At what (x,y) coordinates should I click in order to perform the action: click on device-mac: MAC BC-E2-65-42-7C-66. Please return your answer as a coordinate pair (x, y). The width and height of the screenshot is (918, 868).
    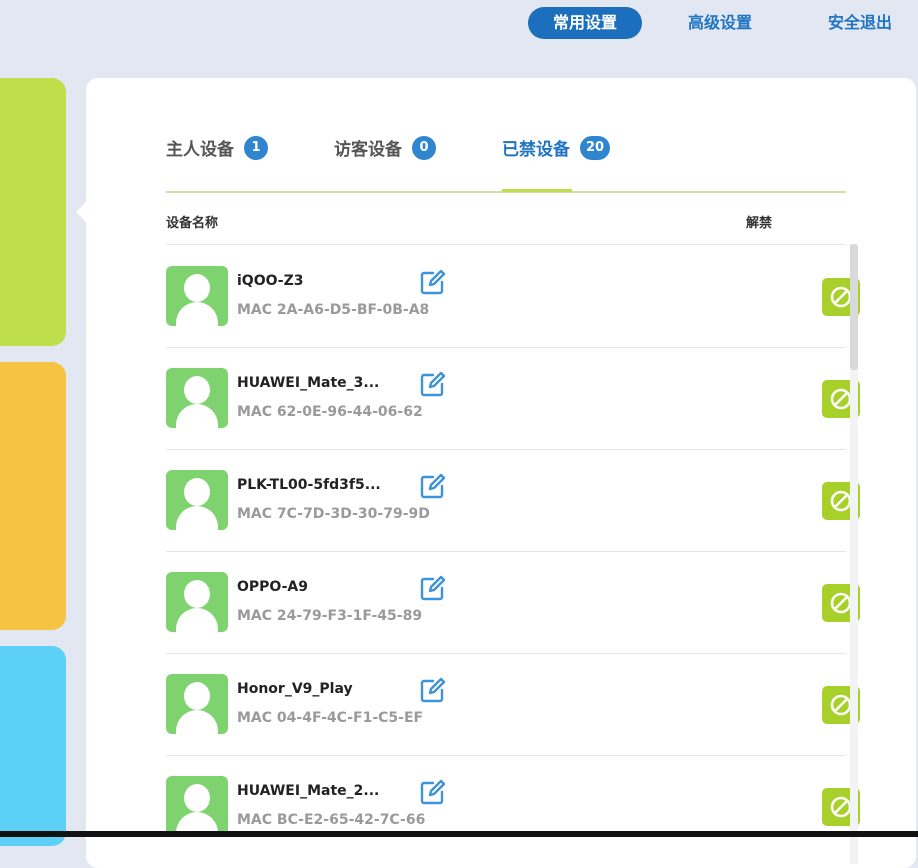
    Looking at the image, I should click on (331, 820).